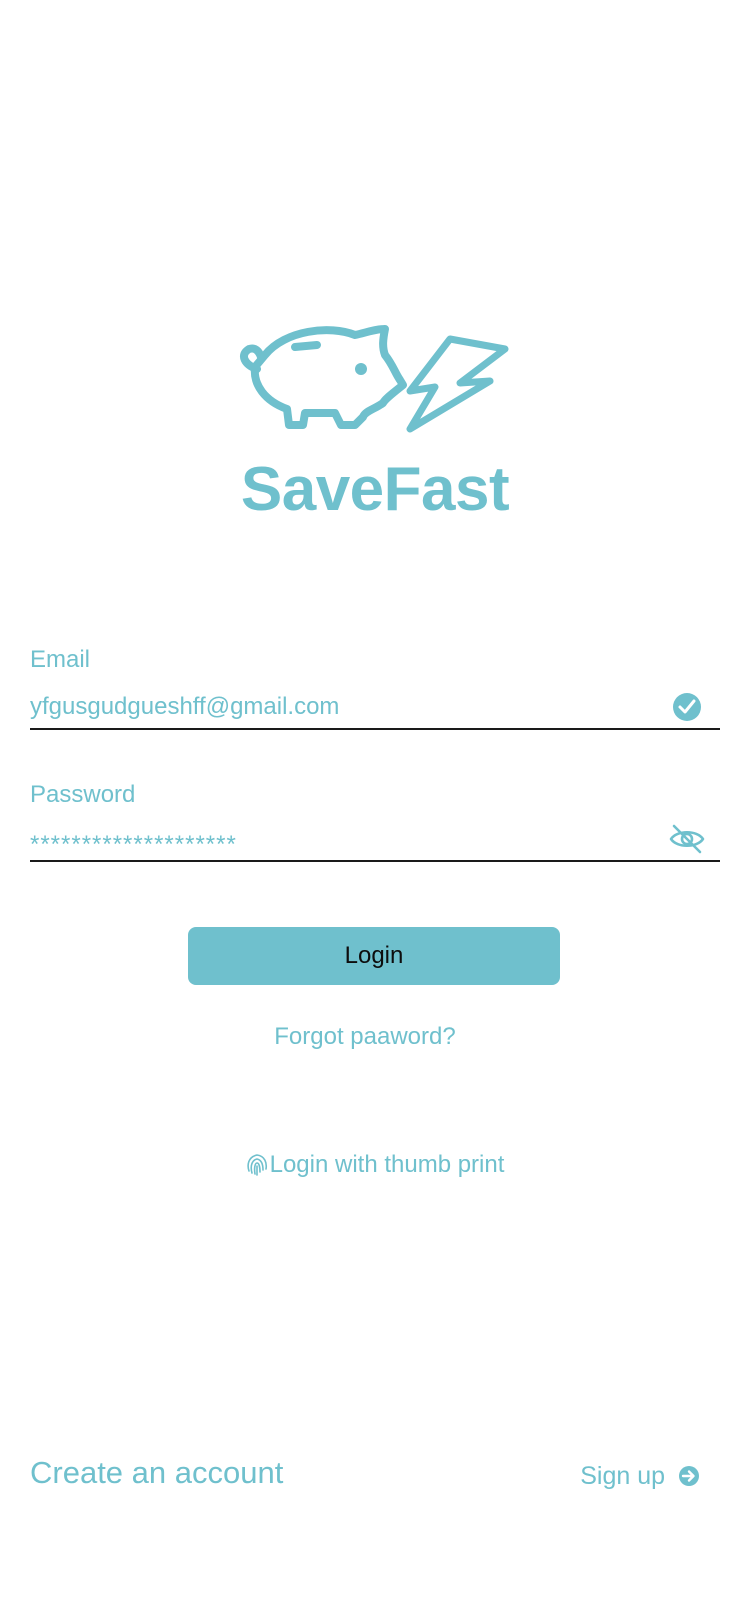 The image size is (750, 1624). Describe the element at coordinates (387, 1164) in the screenshot. I see `thumbprint-login-label: Login with thumb print` at that location.